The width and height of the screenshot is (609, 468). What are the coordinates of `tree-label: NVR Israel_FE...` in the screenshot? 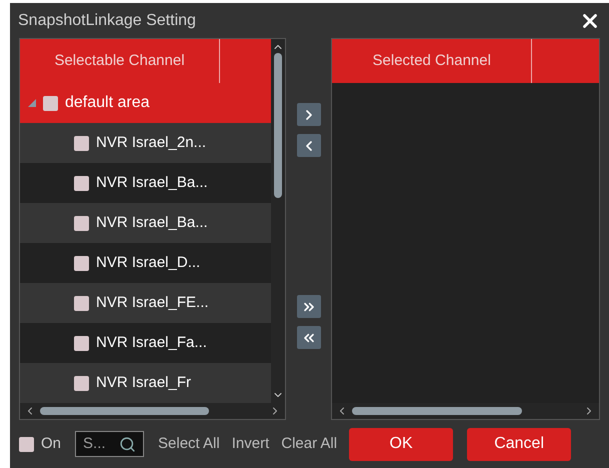 It's located at (152, 302).